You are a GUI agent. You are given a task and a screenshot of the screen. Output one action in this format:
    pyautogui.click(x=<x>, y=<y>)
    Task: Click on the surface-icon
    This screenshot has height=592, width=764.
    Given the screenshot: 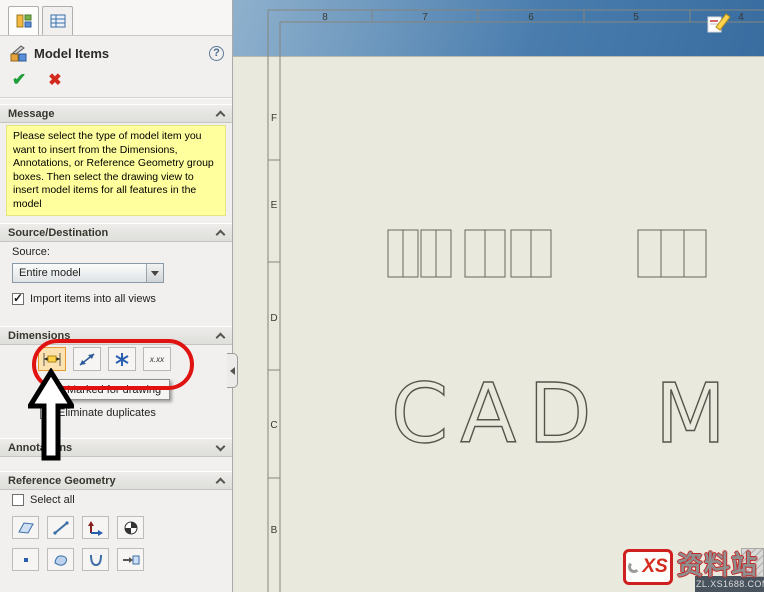 What is the action you would take?
    pyautogui.click(x=60, y=560)
    